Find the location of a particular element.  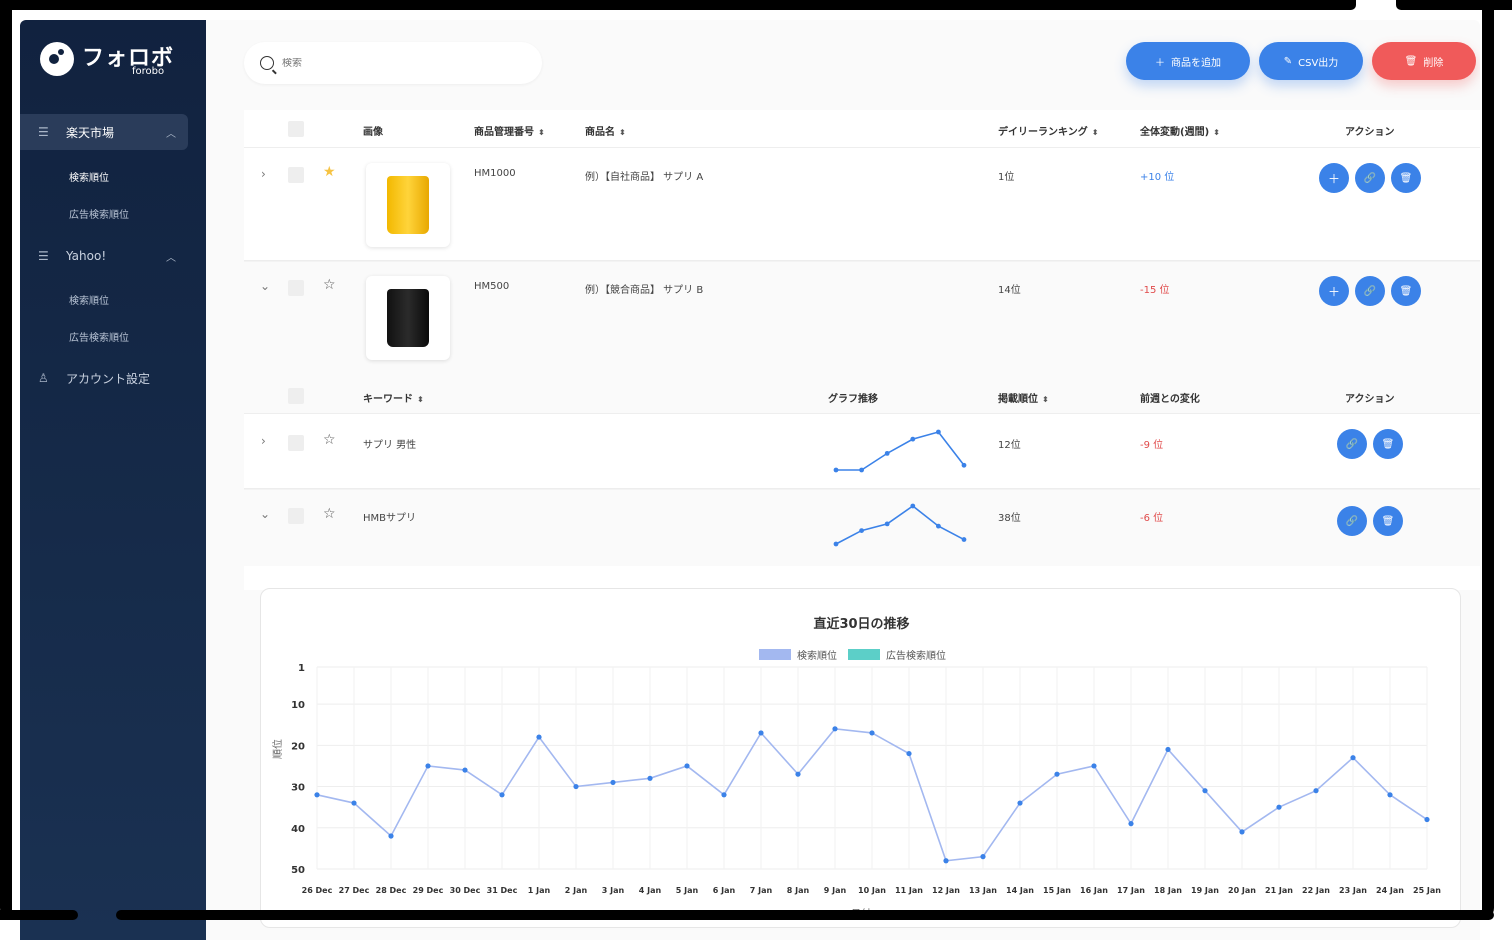

csv-export-button: ✎ CSV出力 is located at coordinates (1311, 61).